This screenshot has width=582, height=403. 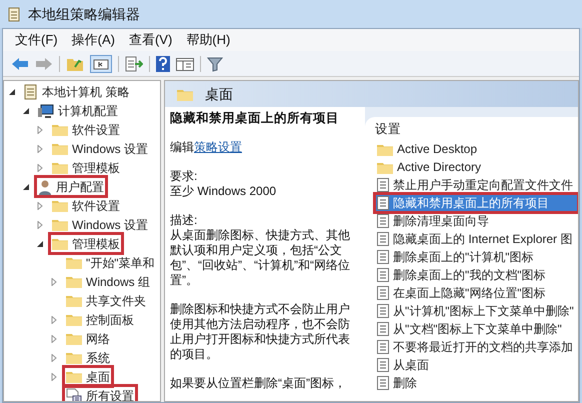 I want to click on export-list-icon, so click(x=134, y=64).